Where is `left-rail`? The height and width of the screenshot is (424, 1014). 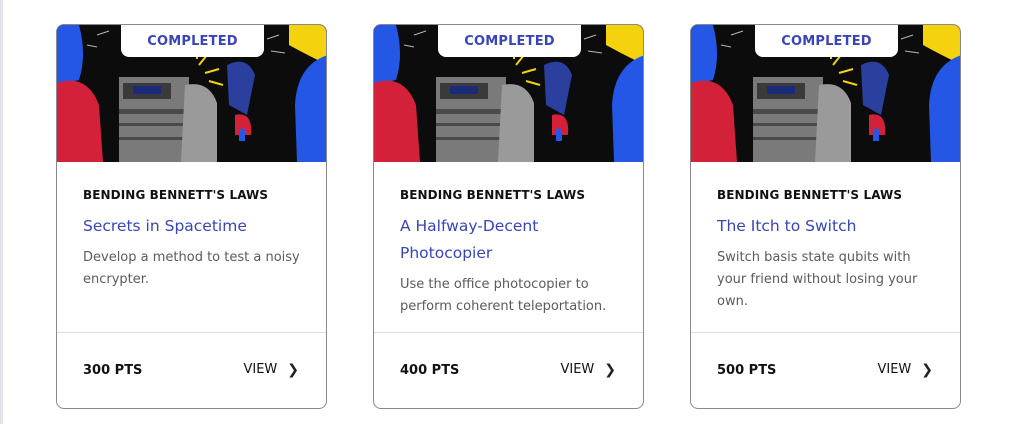
left-rail is located at coordinates (1, 212).